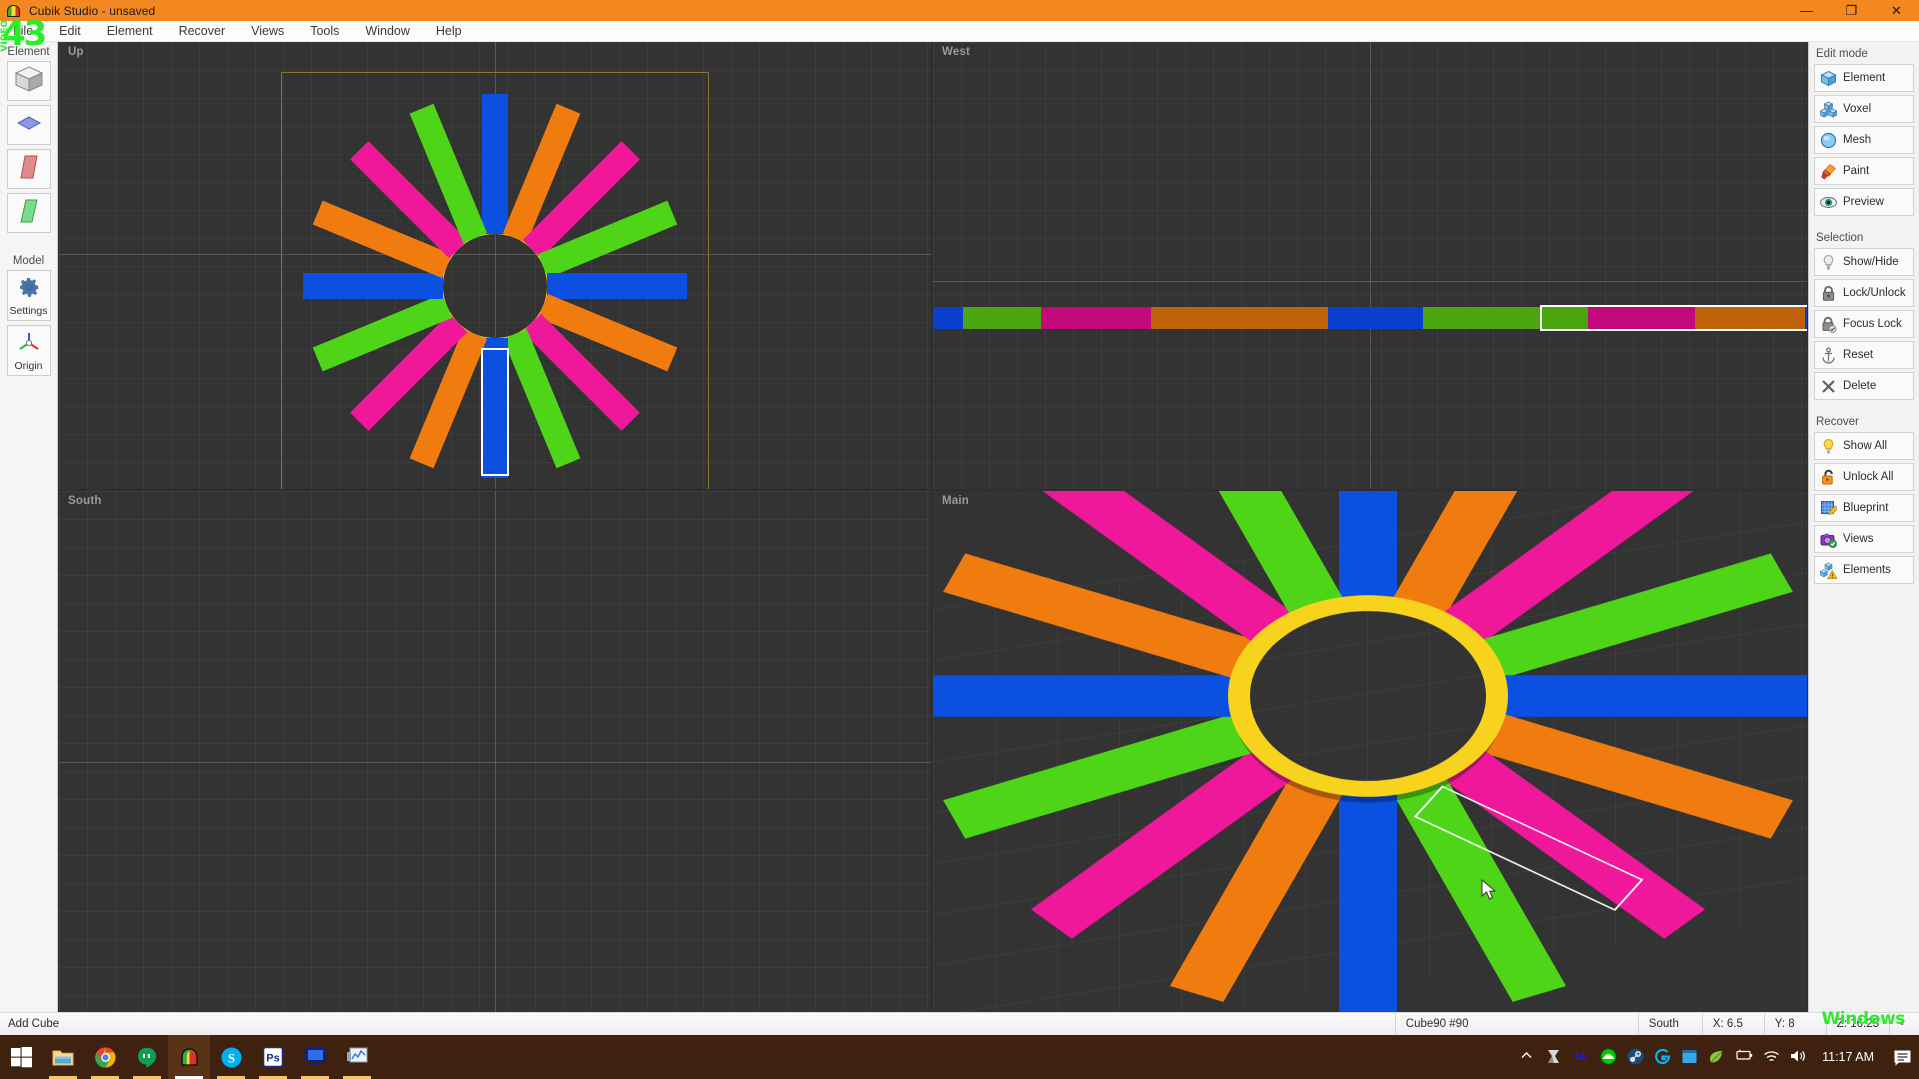 The height and width of the screenshot is (1079, 1919). Describe the element at coordinates (449, 31) in the screenshot. I see `menu-help: Help` at that location.